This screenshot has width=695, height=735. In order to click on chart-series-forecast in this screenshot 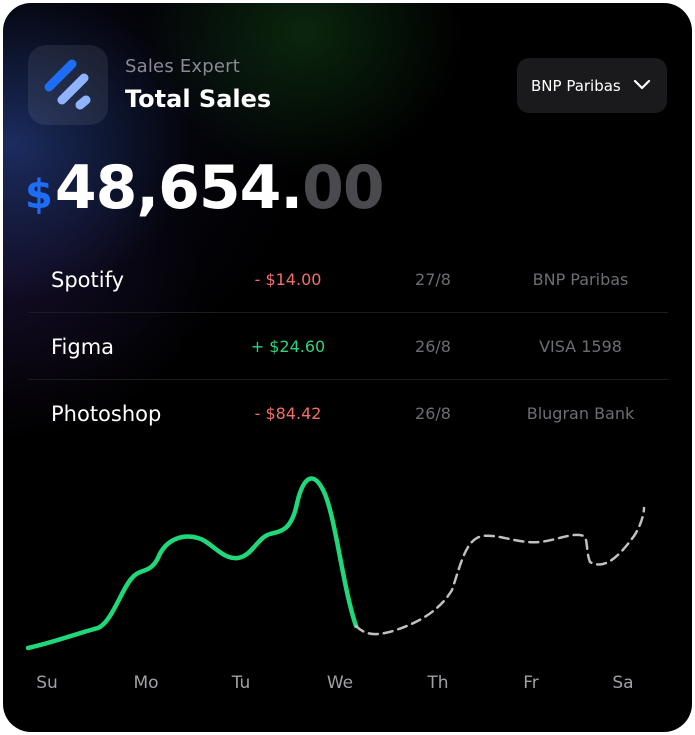, I will do `click(500, 571)`.